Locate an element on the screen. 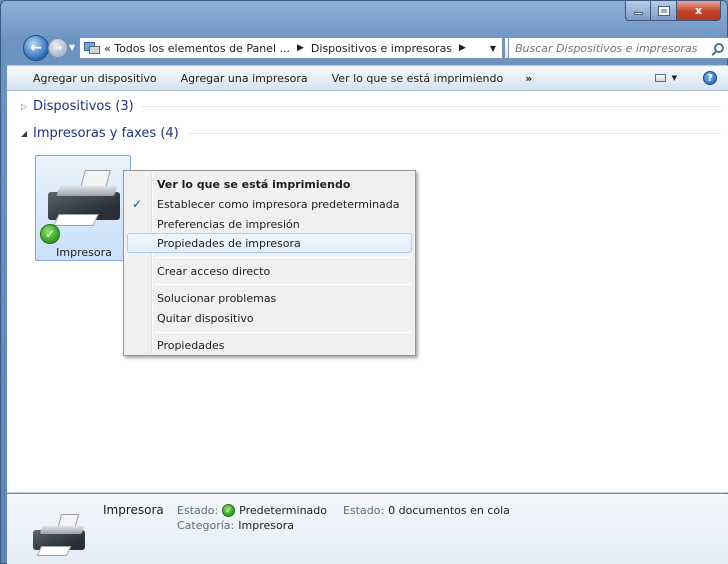 This screenshot has width=728, height=564. caption-buttons: x is located at coordinates (673, 11).